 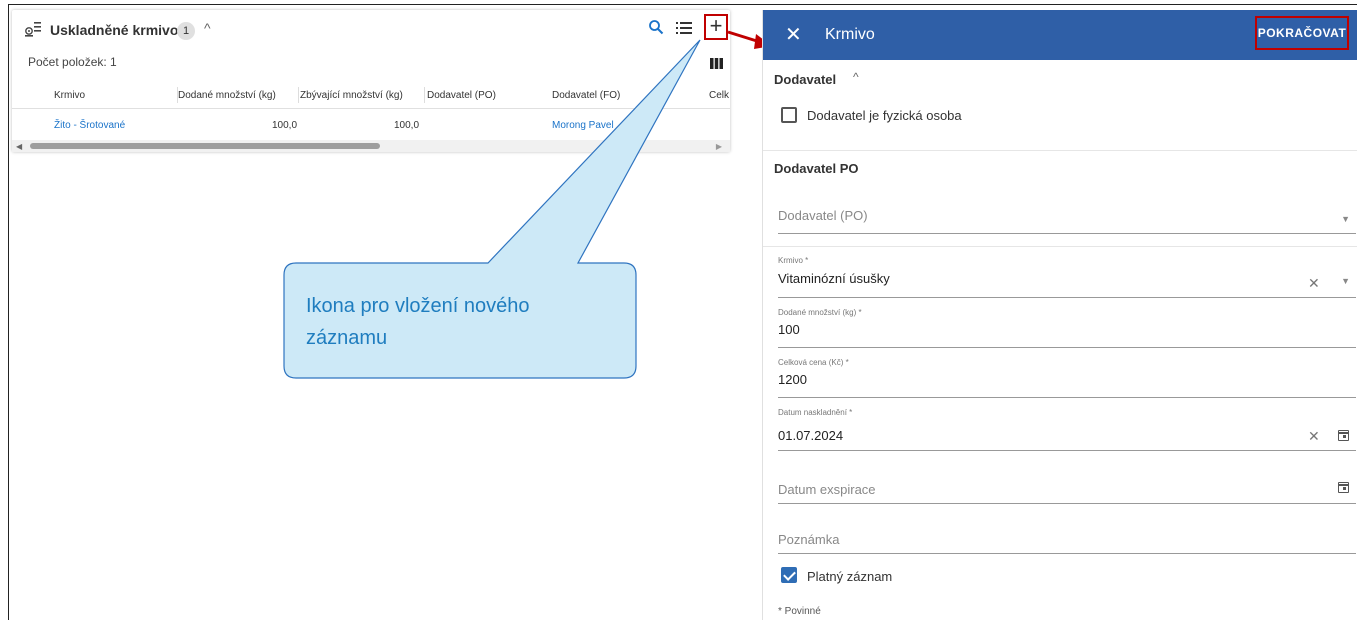 I want to click on stock-date-value: 01.07.2024, so click(x=811, y=435).